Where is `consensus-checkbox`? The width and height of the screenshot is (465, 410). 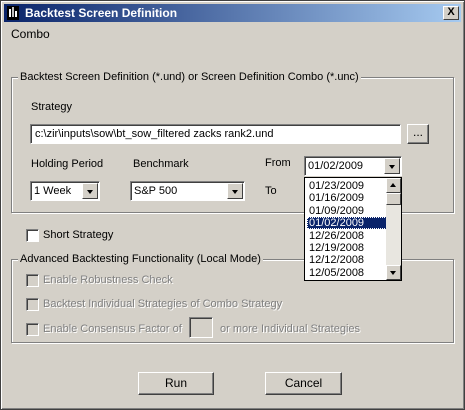 consensus-checkbox is located at coordinates (32, 329).